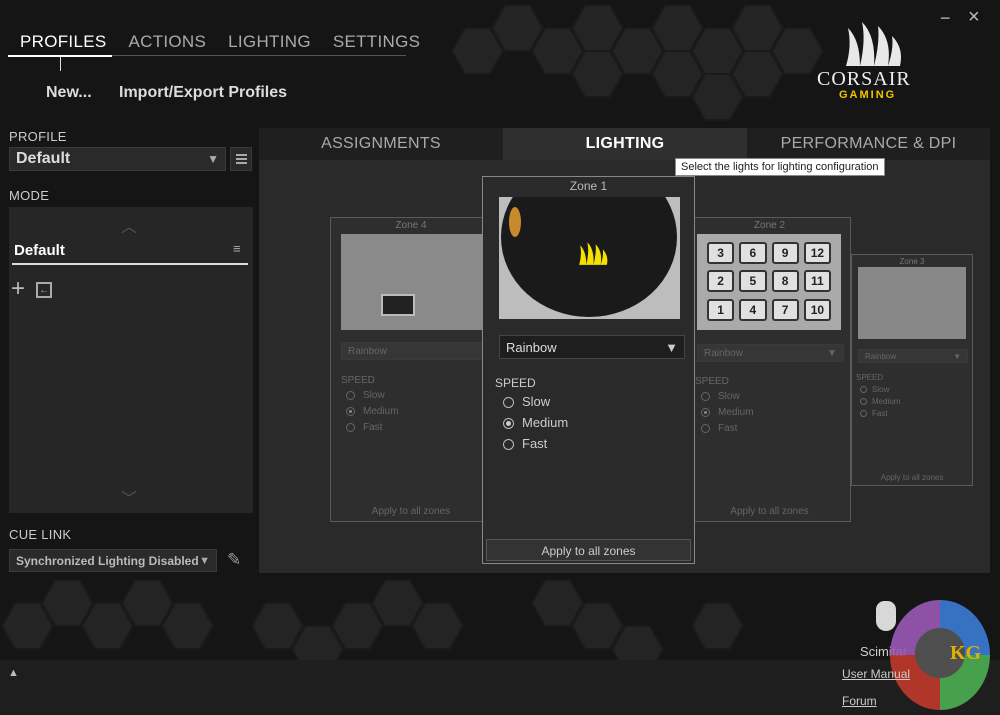 This screenshot has width=1000, height=715. I want to click on import-mode-icon: ←, so click(44, 290).